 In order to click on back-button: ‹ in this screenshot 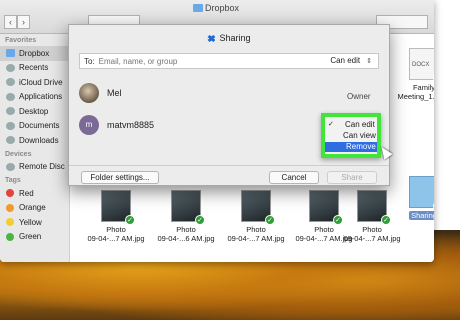, I will do `click(10, 22)`.